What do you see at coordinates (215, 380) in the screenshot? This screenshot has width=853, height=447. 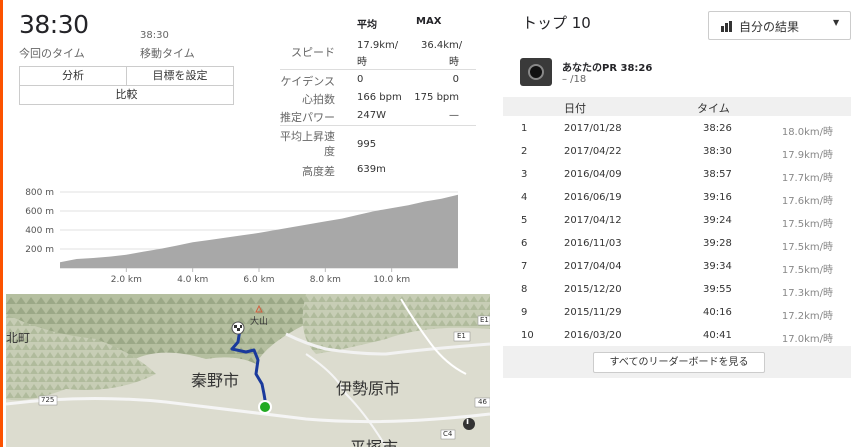 I see `map-label-hadano: 秦野市` at bounding box center [215, 380].